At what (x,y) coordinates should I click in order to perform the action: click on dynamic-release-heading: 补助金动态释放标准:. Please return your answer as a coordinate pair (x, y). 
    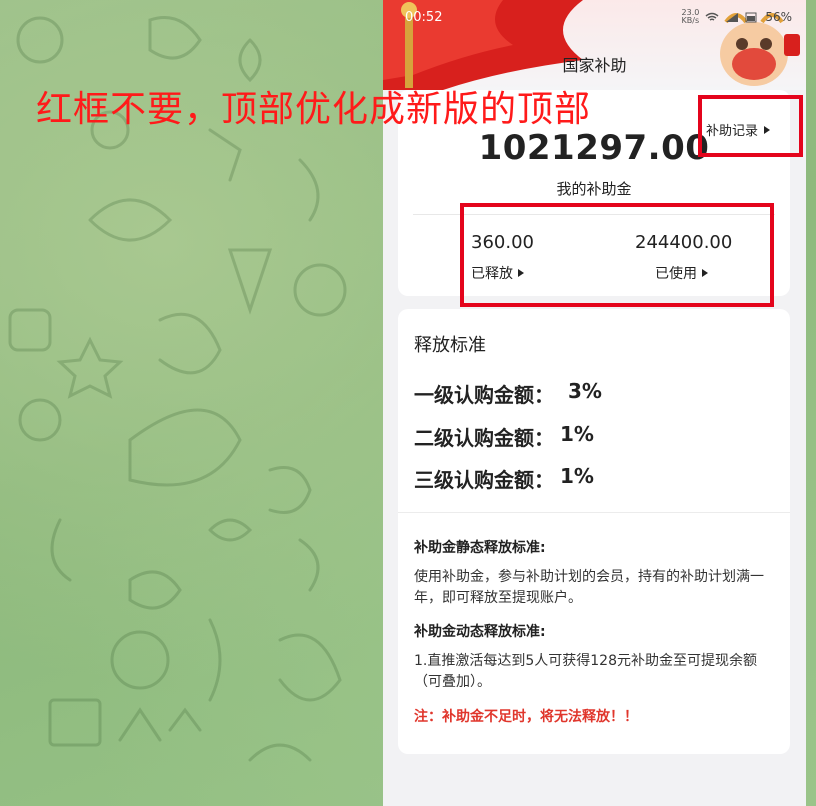
    Looking at the image, I should click on (480, 632).